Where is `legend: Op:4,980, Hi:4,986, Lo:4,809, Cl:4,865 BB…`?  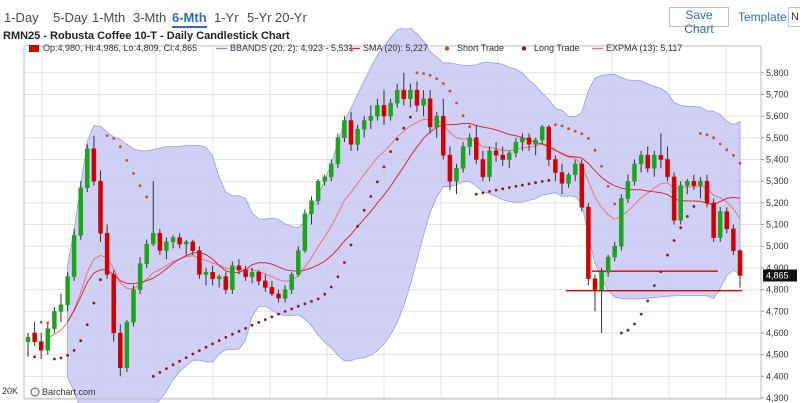 legend: Op:4,980, Hi:4,986, Lo:4,809, Cl:4,865 BB… is located at coordinates (355, 48).